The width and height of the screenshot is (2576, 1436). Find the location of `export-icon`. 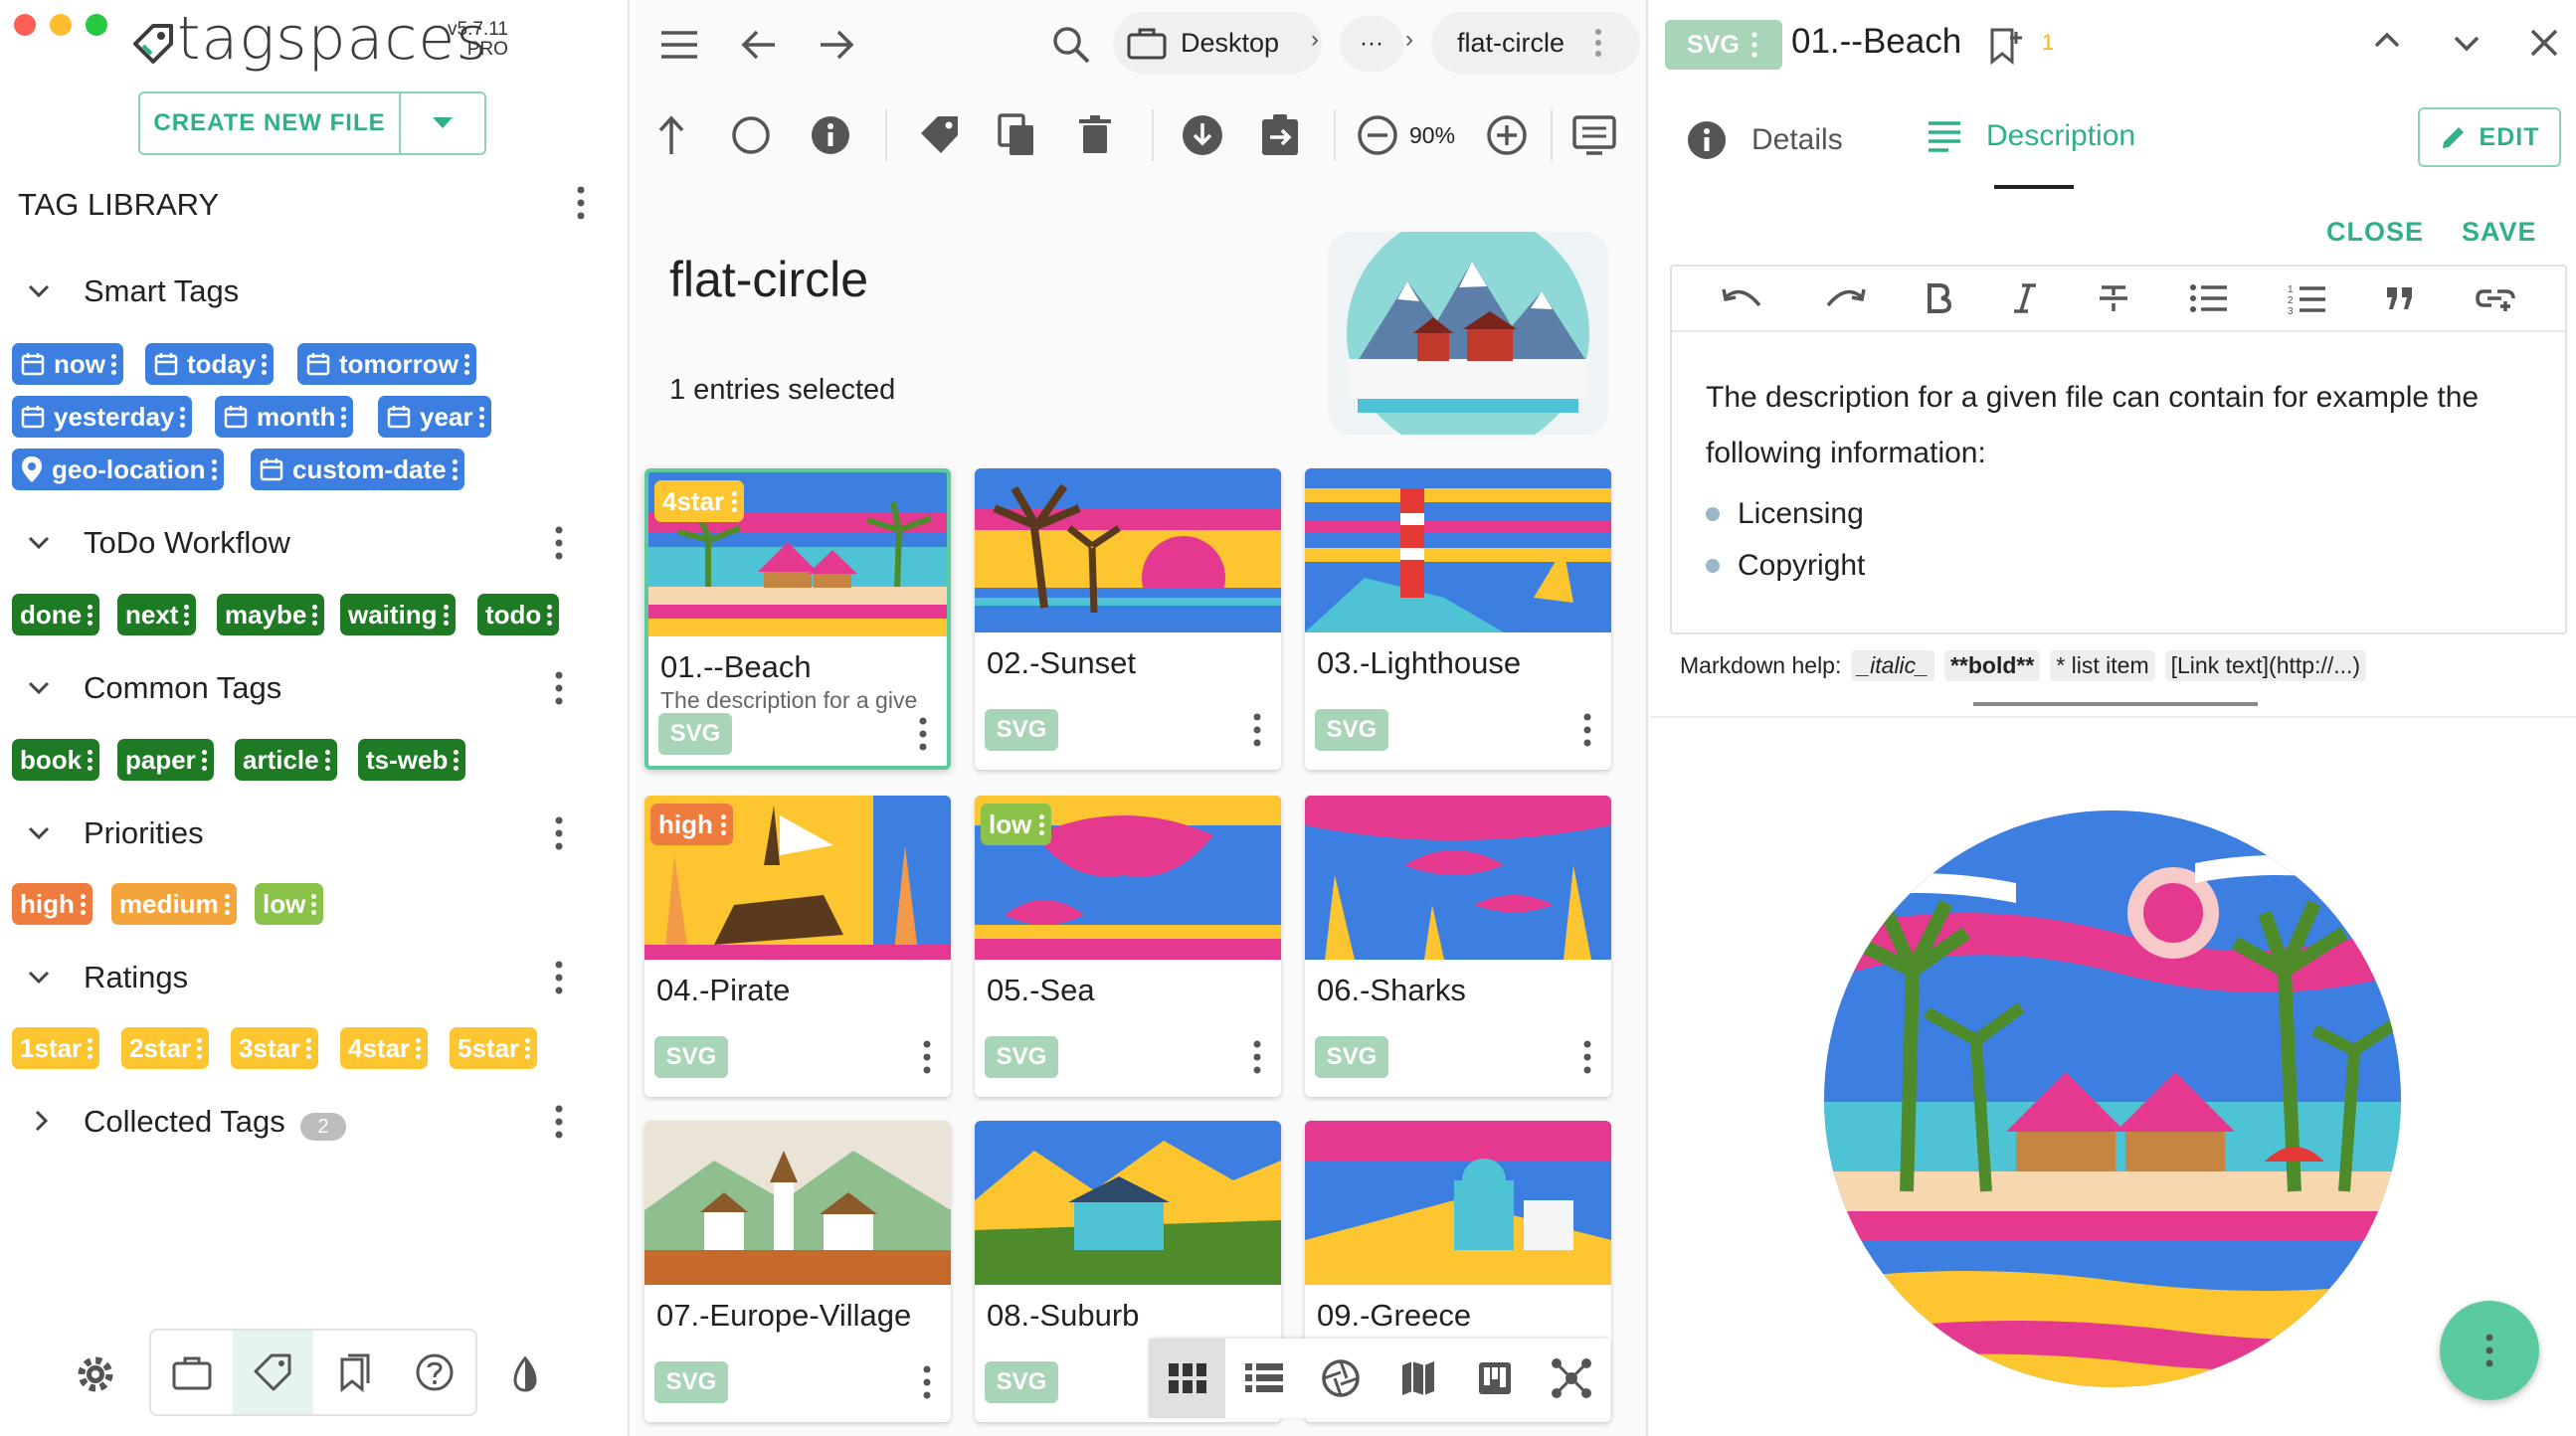

export-icon is located at coordinates (1280, 135).